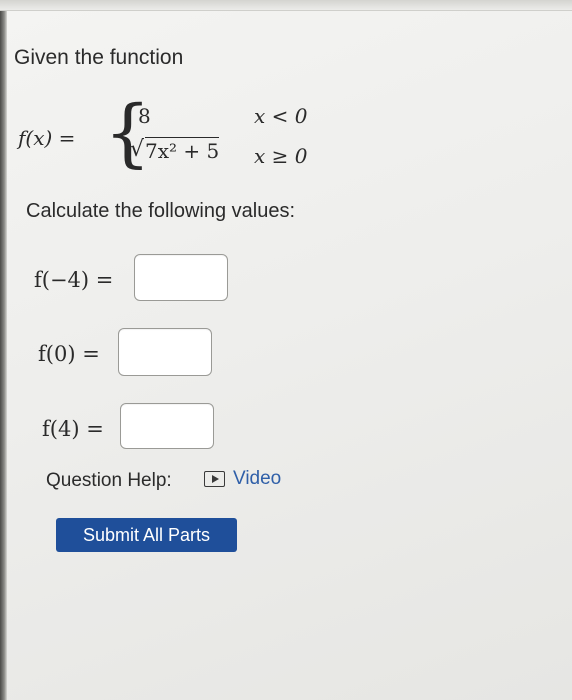 Image resolution: width=572 pixels, height=700 pixels. What do you see at coordinates (109, 480) in the screenshot?
I see `question-help-label: Question Help:` at bounding box center [109, 480].